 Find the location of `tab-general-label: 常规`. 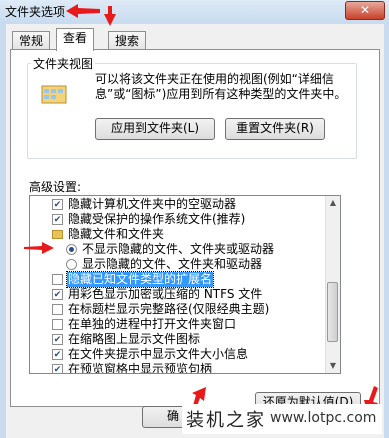

tab-general-label: 常规 is located at coordinates (31, 41).